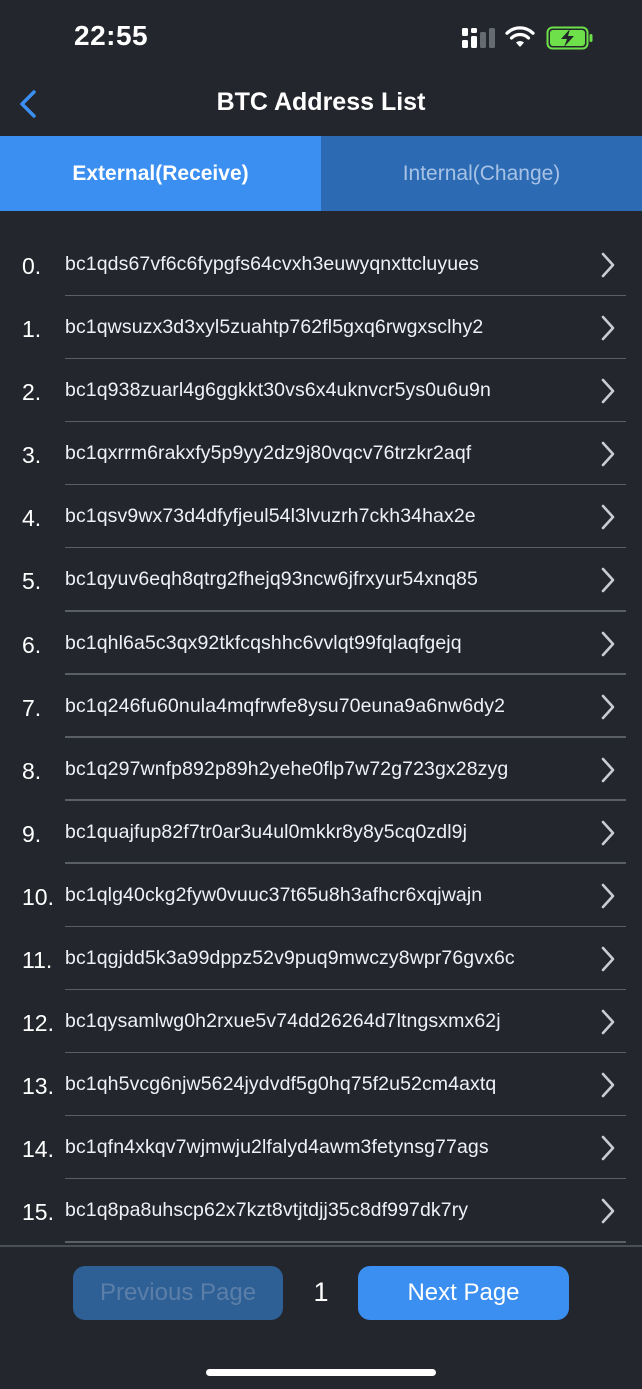  What do you see at coordinates (38, 1023) in the screenshot?
I see `address-index: 12.` at bounding box center [38, 1023].